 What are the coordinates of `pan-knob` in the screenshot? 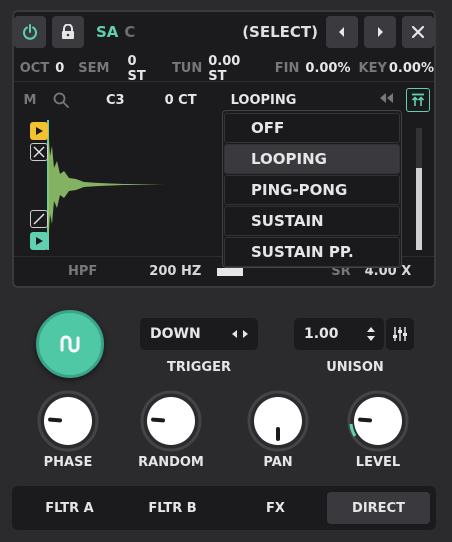 It's located at (278, 421).